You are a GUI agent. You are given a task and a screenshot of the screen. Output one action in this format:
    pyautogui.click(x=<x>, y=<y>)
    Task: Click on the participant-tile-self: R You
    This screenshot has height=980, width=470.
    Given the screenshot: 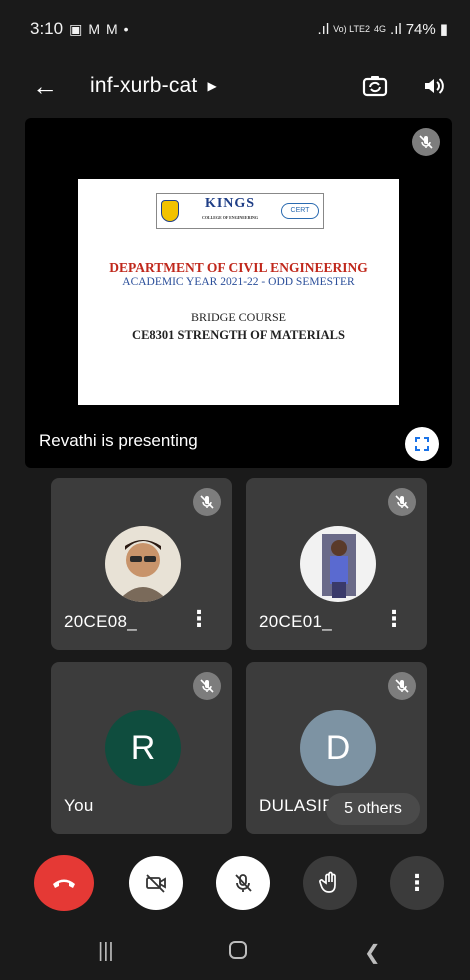 What is the action you would take?
    pyautogui.click(x=141, y=748)
    